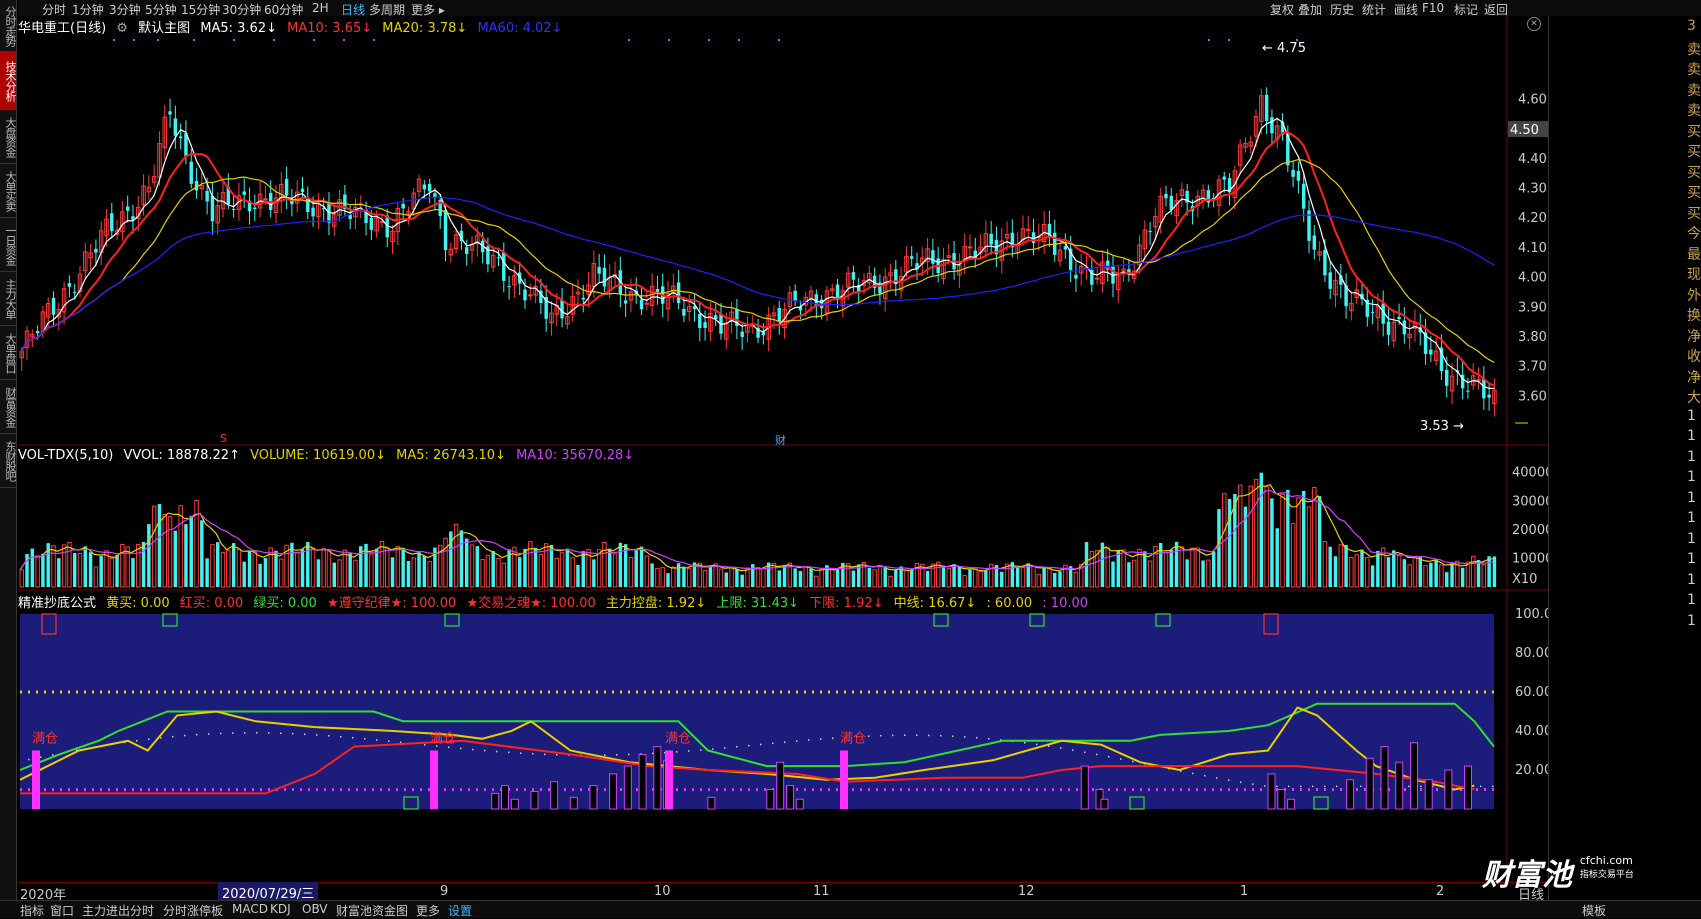 Image resolution: width=1701 pixels, height=919 pixels. What do you see at coordinates (164, 28) in the screenshot?
I see `chart-mode: 默认主图` at bounding box center [164, 28].